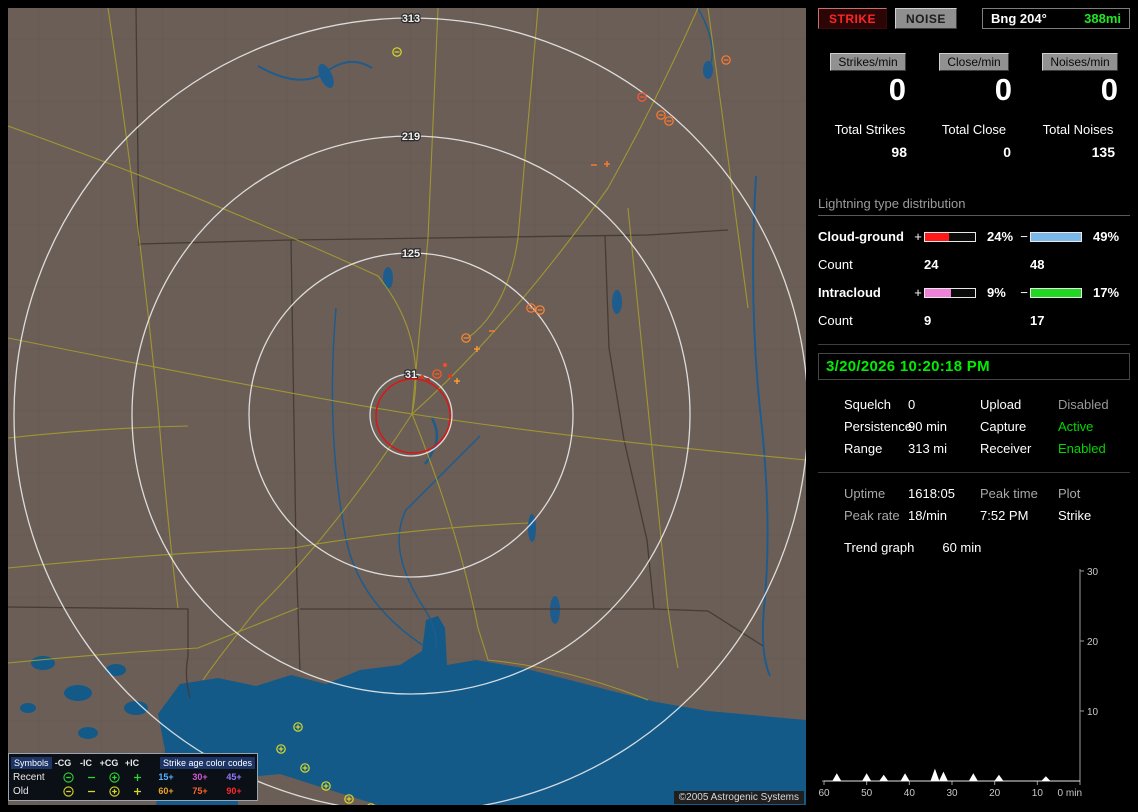 The height and width of the screenshot is (812, 1138). Describe the element at coordinates (200, 791) in the screenshot. I see `age-code: 75+` at that location.